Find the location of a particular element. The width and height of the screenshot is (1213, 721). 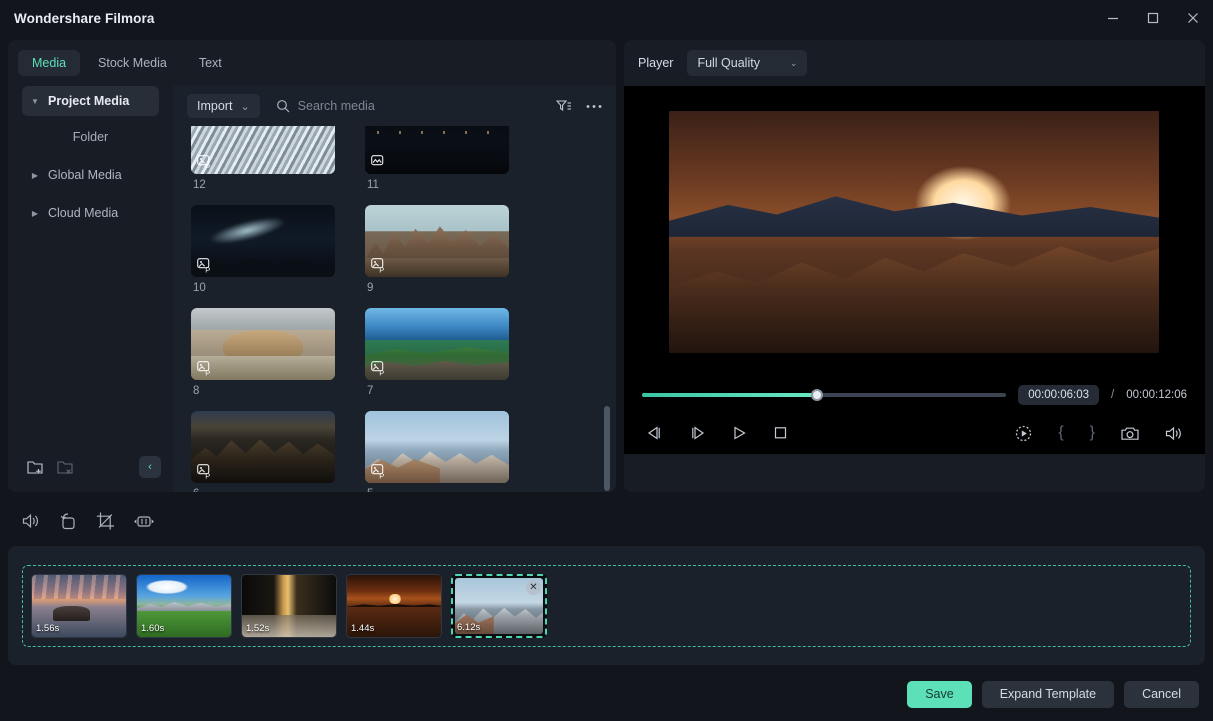

media-grid-toolbar: Import ⌄ is located at coordinates (394, 106).